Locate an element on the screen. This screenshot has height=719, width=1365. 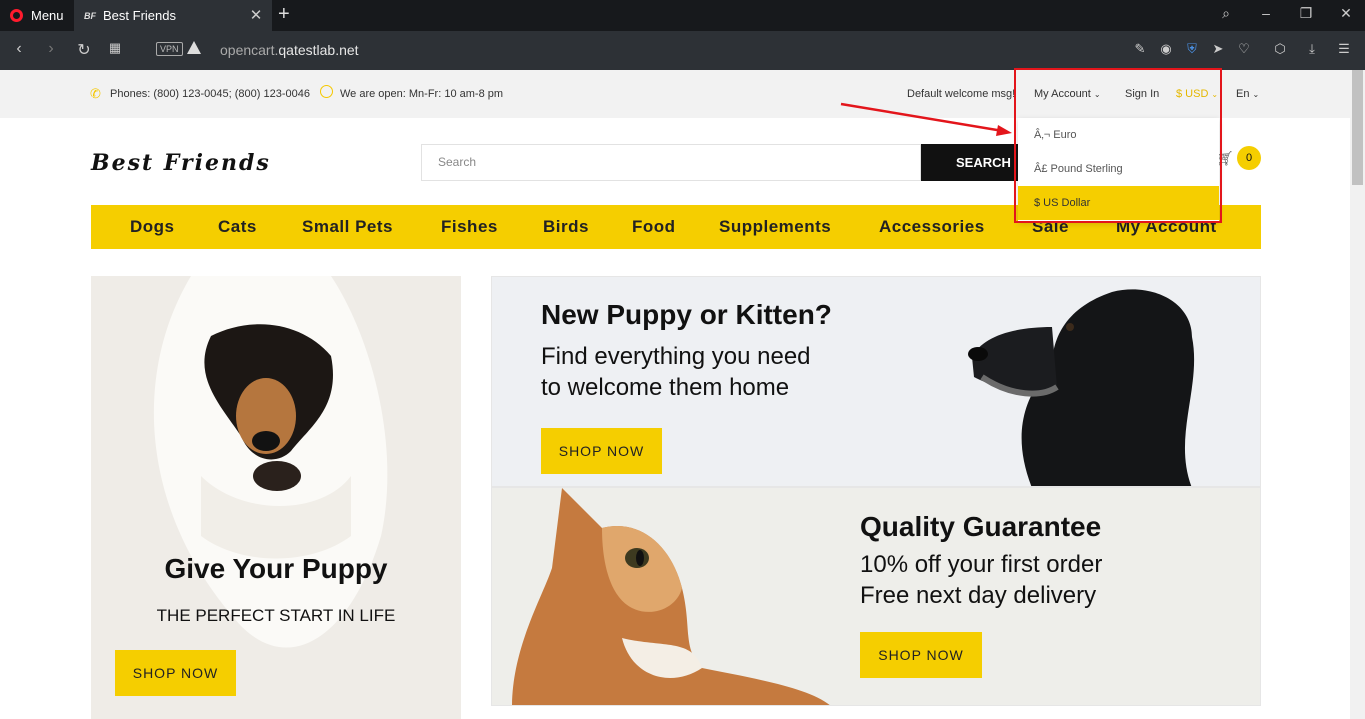
url-domain: qatestlab.net is located at coordinates (318, 50).